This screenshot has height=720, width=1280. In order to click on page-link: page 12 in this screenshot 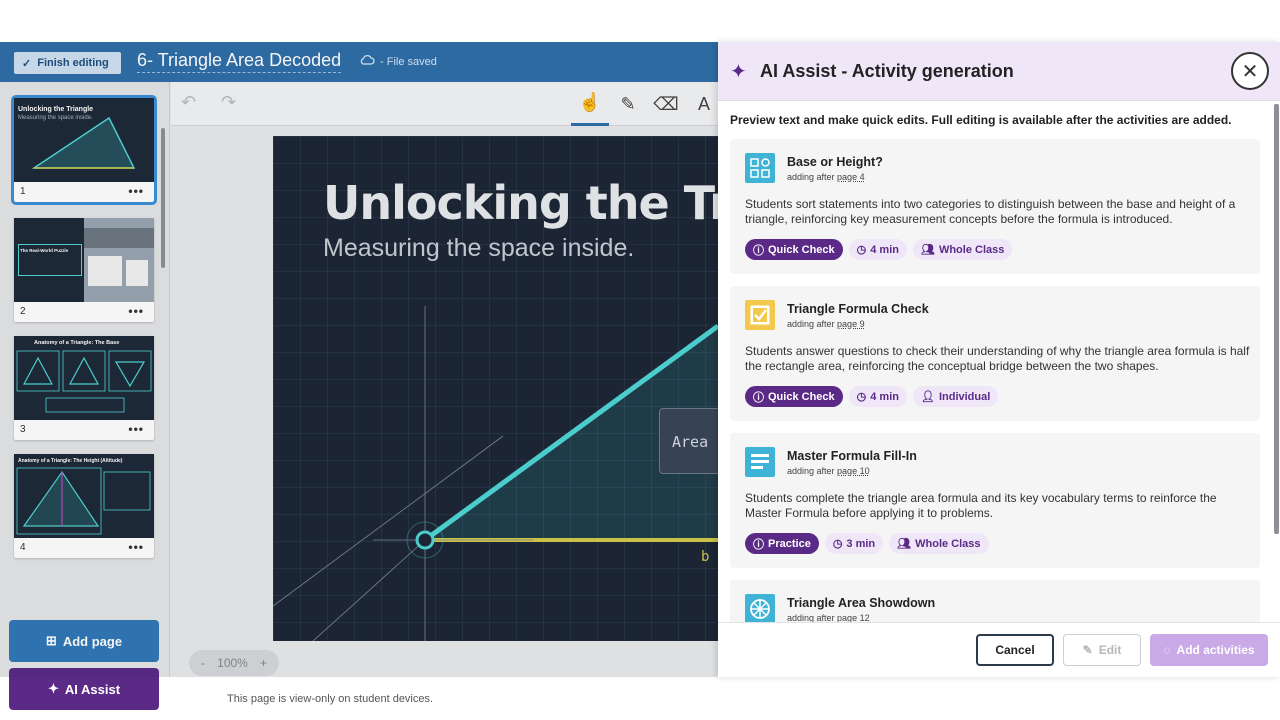, I will do `click(853, 617)`.